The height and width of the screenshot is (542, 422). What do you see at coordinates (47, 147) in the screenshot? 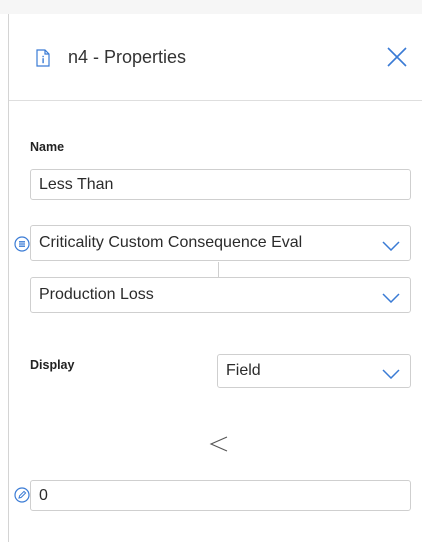
I see `name-label: Name` at bounding box center [47, 147].